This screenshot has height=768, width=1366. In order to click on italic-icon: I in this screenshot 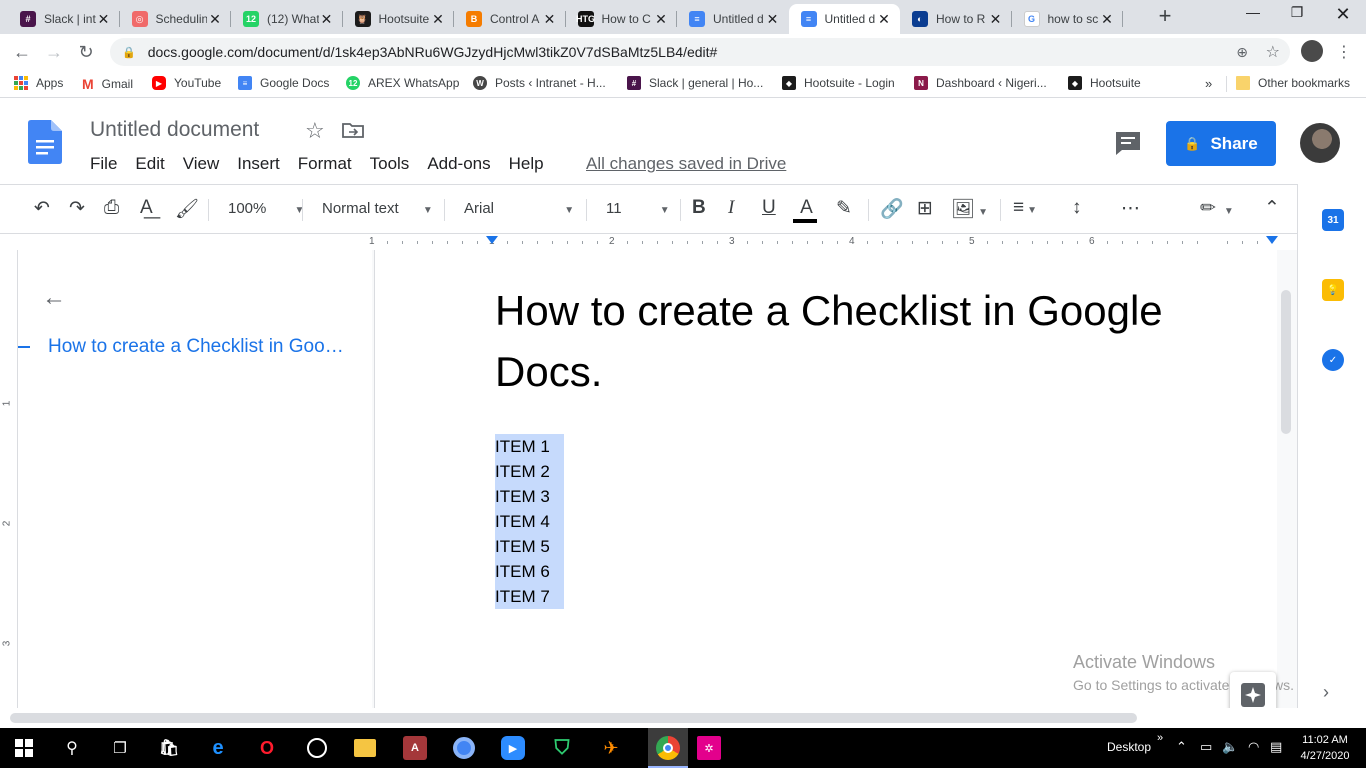, I will do `click(731, 208)`.